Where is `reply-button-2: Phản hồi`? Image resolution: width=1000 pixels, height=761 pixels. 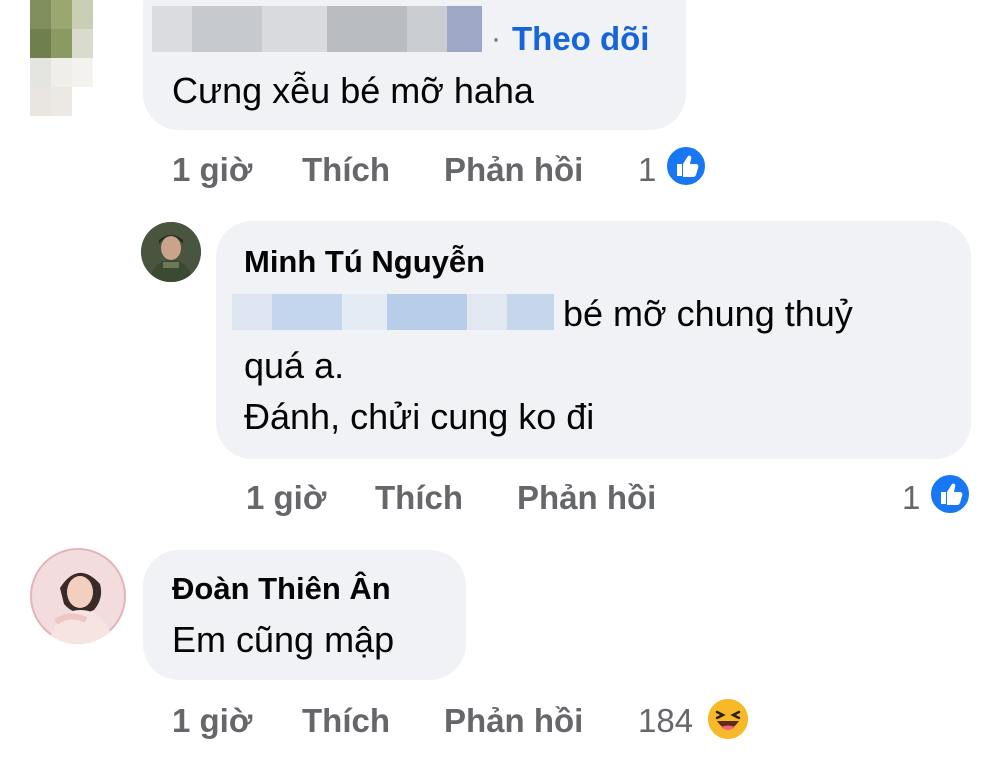 reply-button-2: Phản hồi is located at coordinates (586, 498).